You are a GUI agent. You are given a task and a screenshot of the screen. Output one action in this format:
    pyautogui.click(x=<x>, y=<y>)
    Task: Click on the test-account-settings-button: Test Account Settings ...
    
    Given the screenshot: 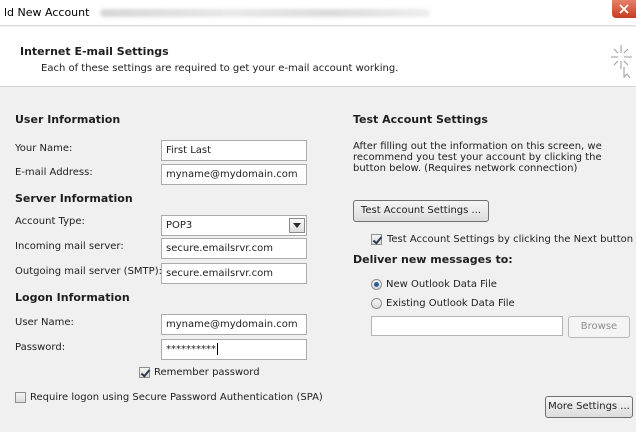 What is the action you would take?
    pyautogui.click(x=421, y=211)
    